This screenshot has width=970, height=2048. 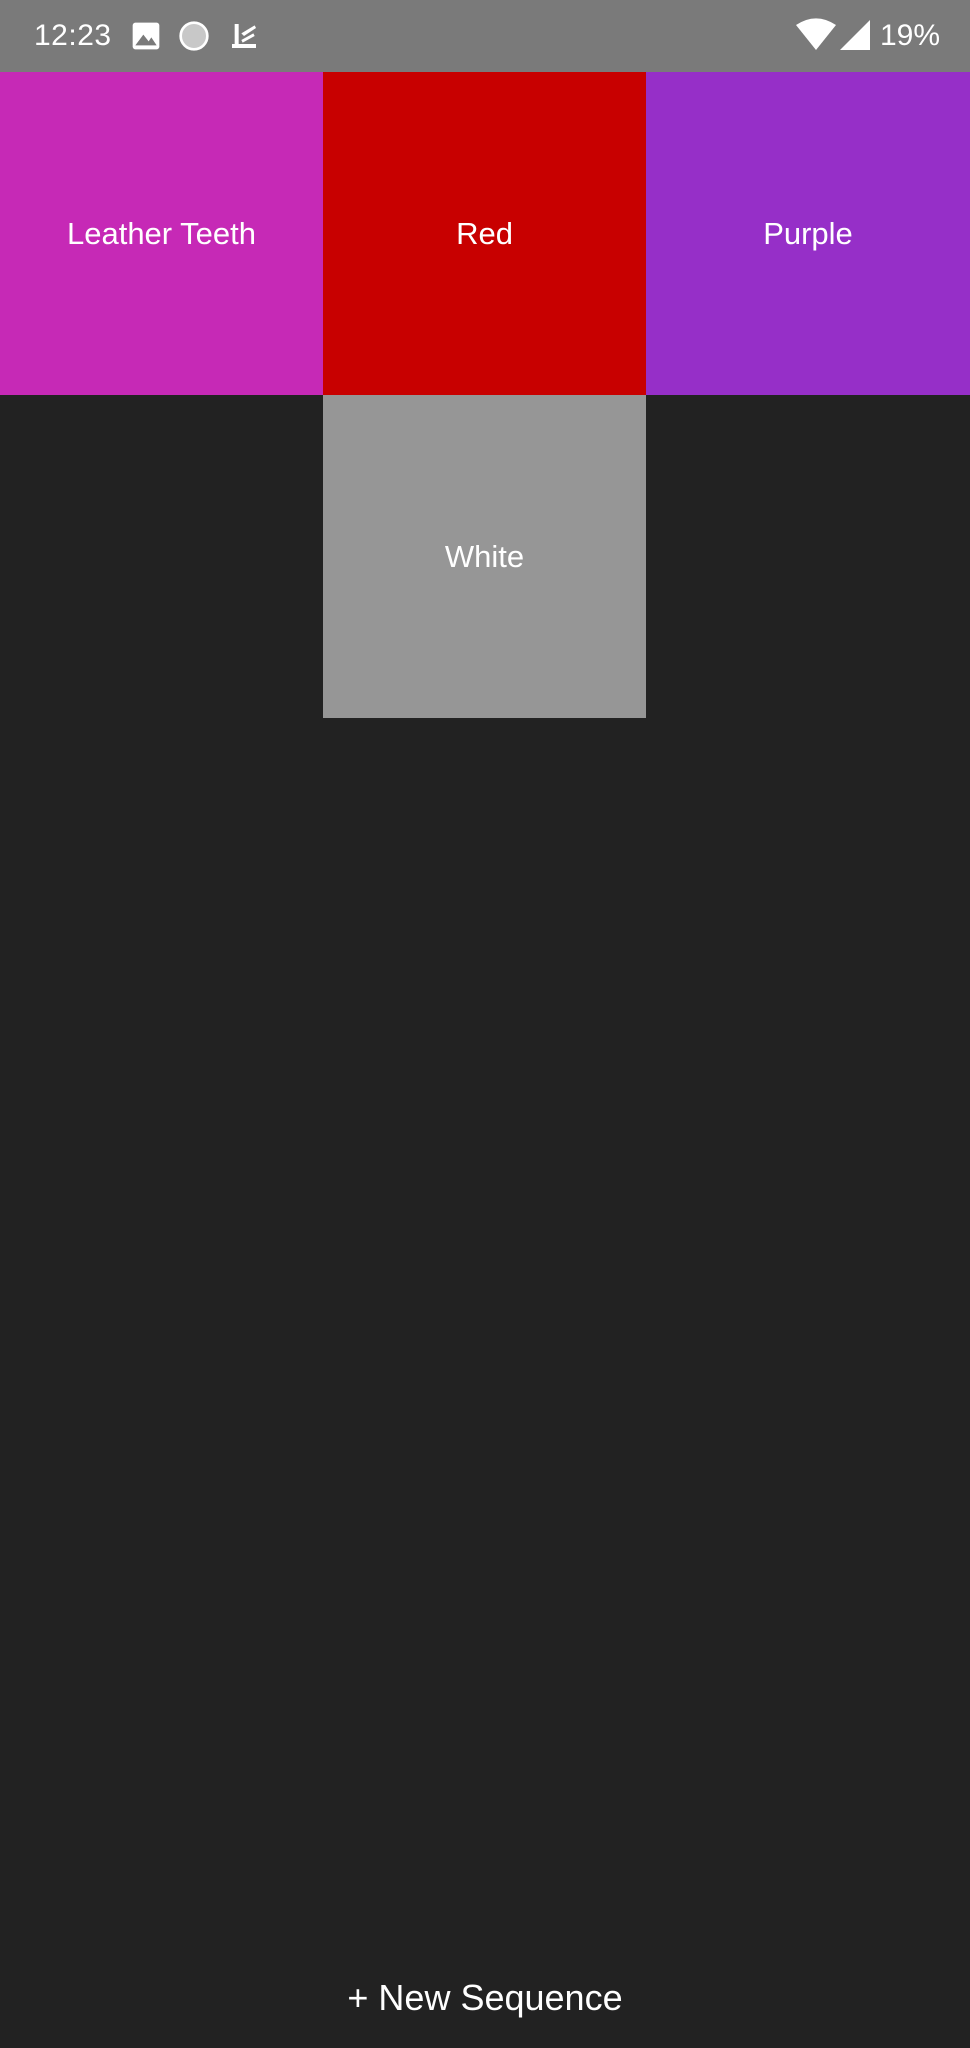 What do you see at coordinates (485, 36) in the screenshot?
I see `status-bar: 12:23 19%` at bounding box center [485, 36].